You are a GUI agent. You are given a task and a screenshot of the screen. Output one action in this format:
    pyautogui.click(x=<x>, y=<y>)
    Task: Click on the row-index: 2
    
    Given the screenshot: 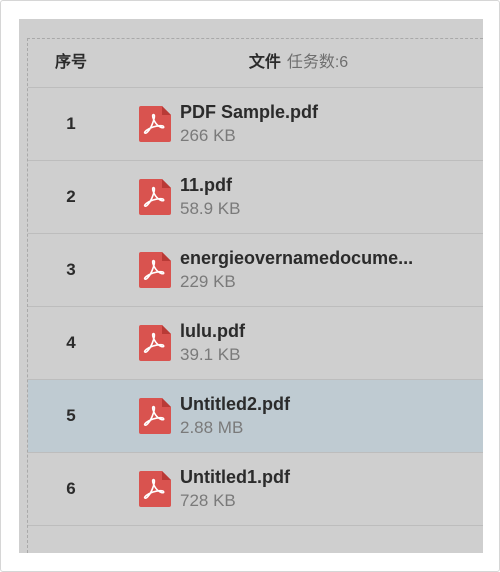 What is the action you would take?
    pyautogui.click(x=71, y=196)
    